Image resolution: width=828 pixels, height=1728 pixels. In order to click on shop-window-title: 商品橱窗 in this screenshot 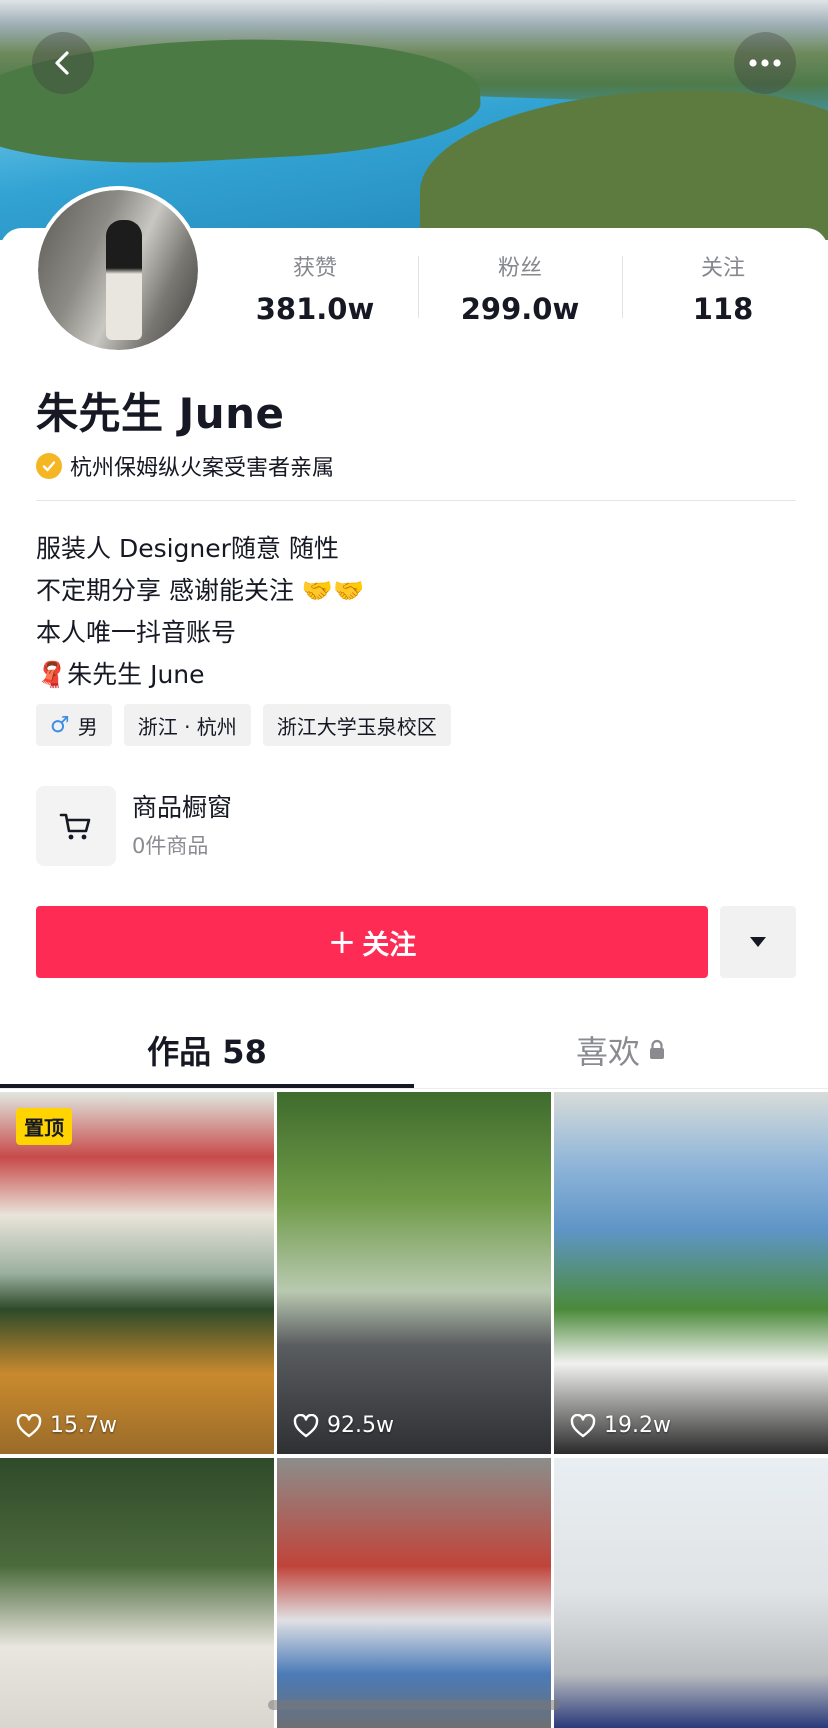, I will do `click(182, 807)`.